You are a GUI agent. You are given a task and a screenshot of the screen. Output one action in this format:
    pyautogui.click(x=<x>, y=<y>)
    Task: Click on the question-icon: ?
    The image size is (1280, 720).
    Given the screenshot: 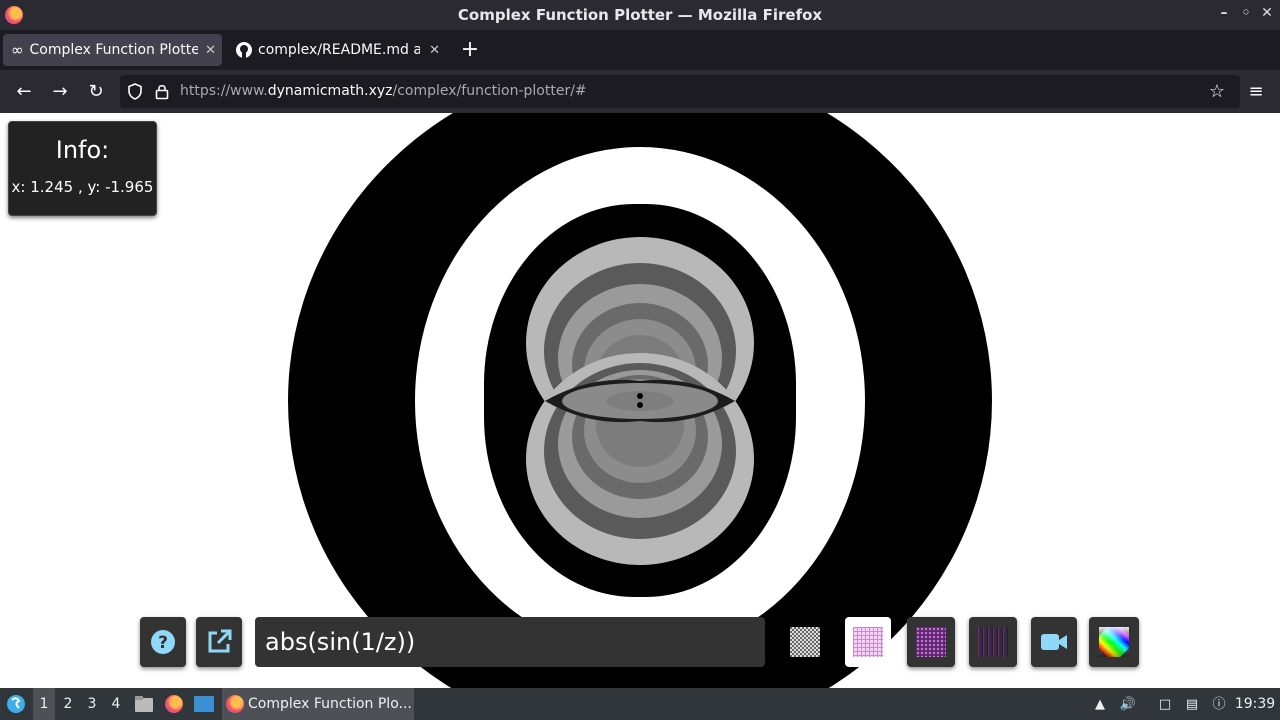 What is the action you would take?
    pyautogui.click(x=163, y=642)
    